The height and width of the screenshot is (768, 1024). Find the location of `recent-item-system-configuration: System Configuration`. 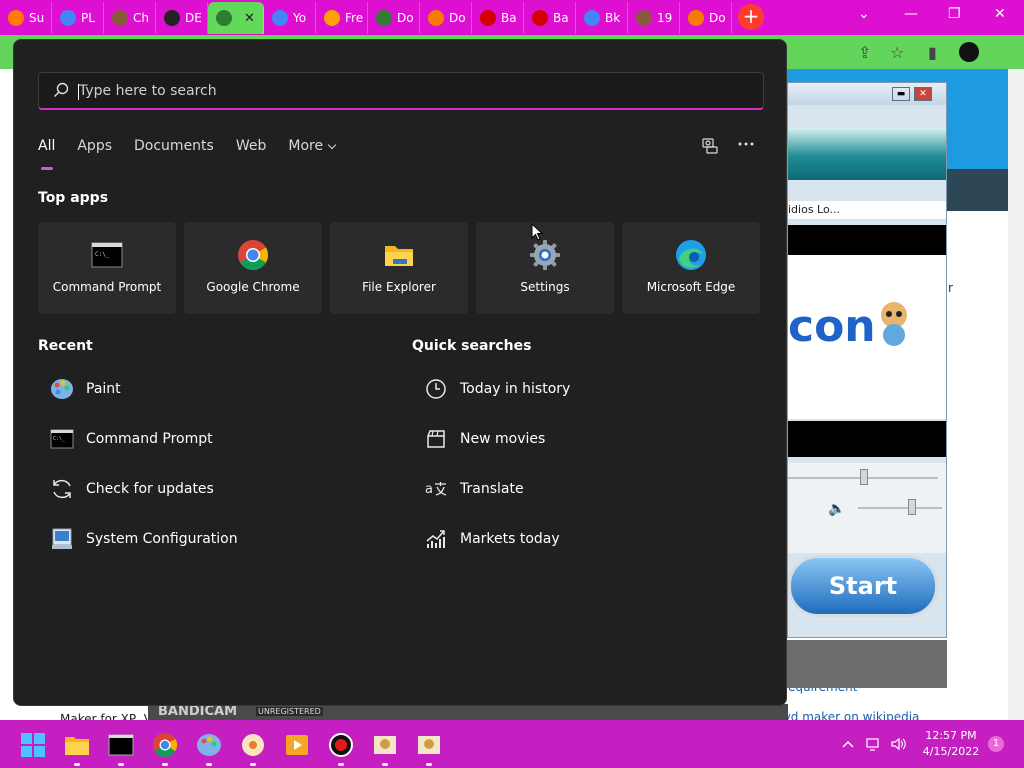

recent-item-system-configuration: System Configuration is located at coordinates (218, 539).